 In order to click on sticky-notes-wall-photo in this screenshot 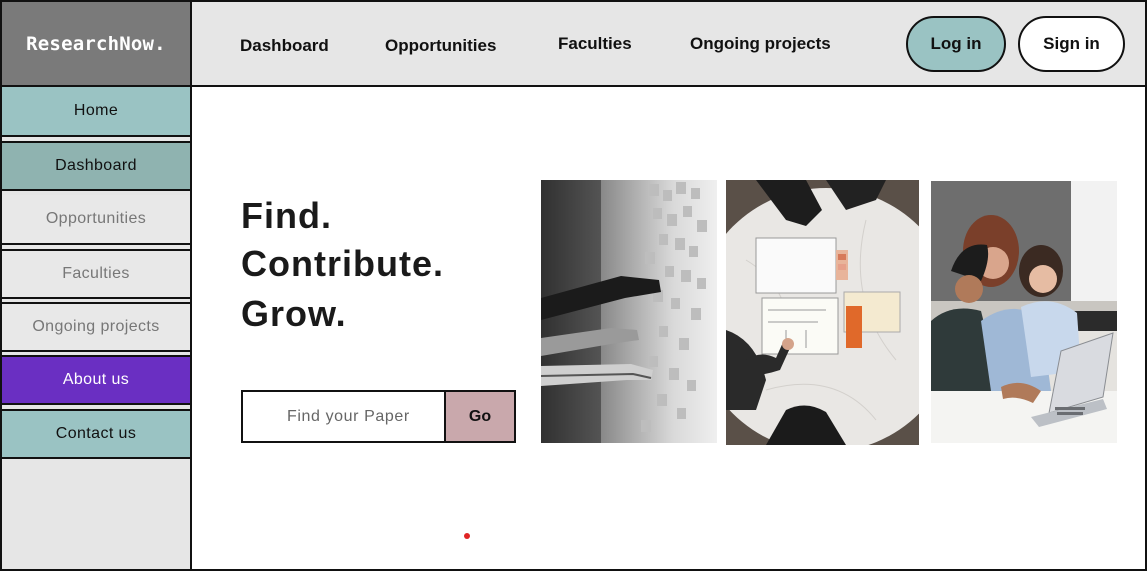, I will do `click(629, 311)`.